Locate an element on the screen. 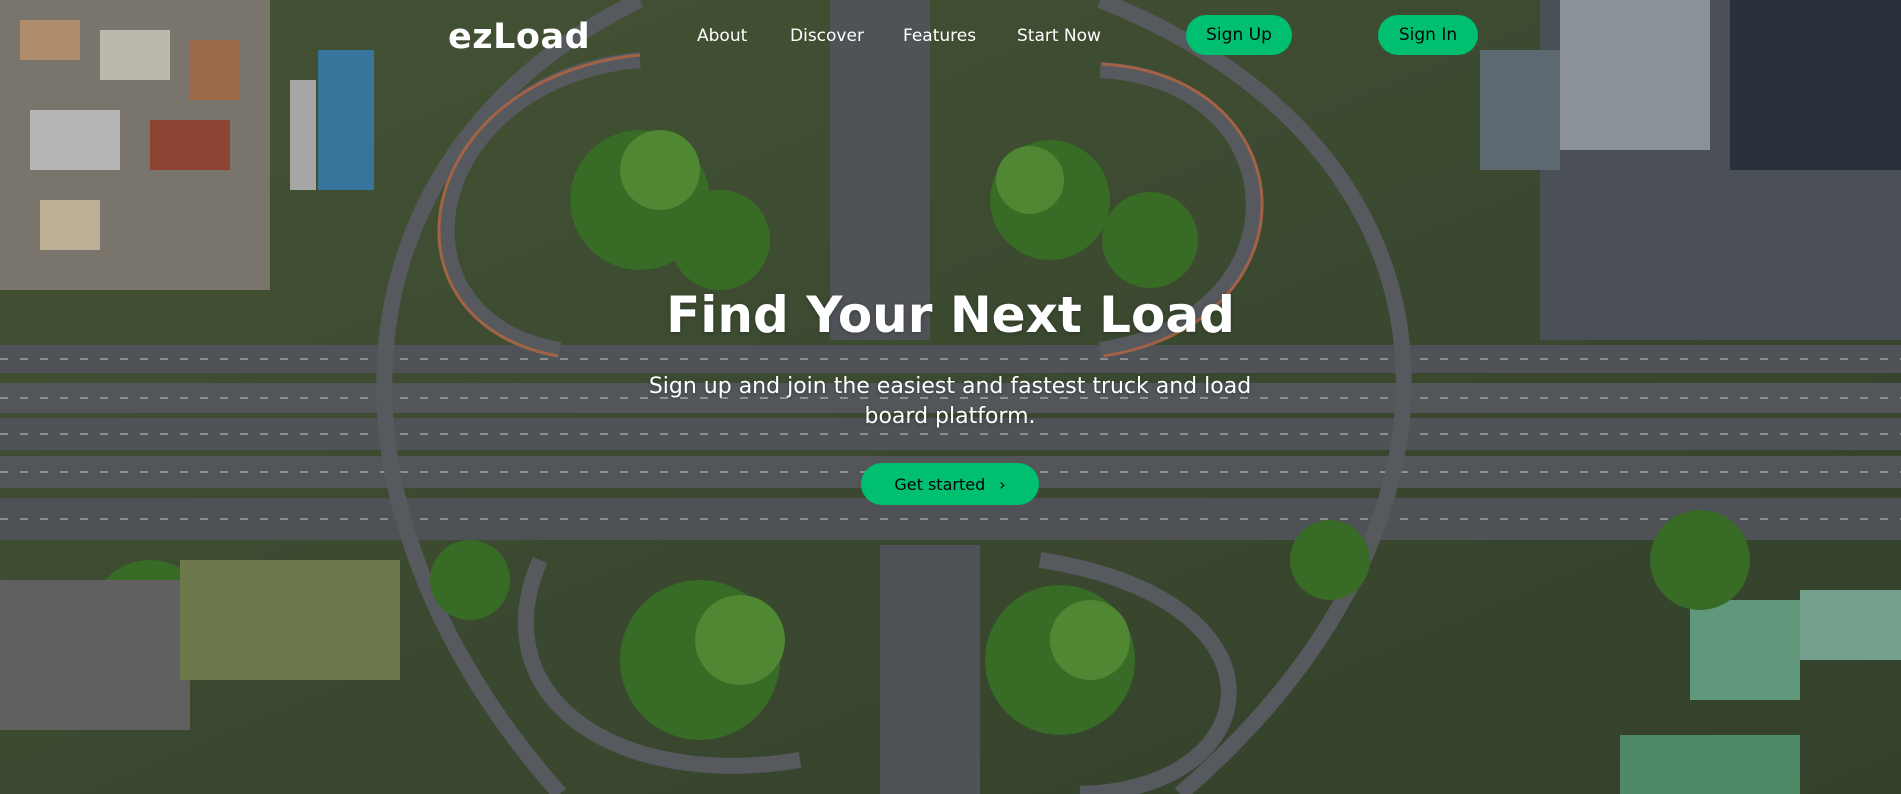 This screenshot has height=794, width=1901. nav-link-features: Features is located at coordinates (939, 36).